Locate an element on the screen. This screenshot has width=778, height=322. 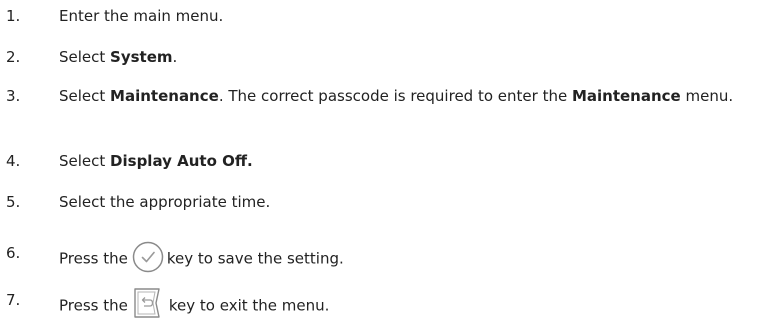
step-text: Select Display Auto Off. is located at coordinates (156, 161).